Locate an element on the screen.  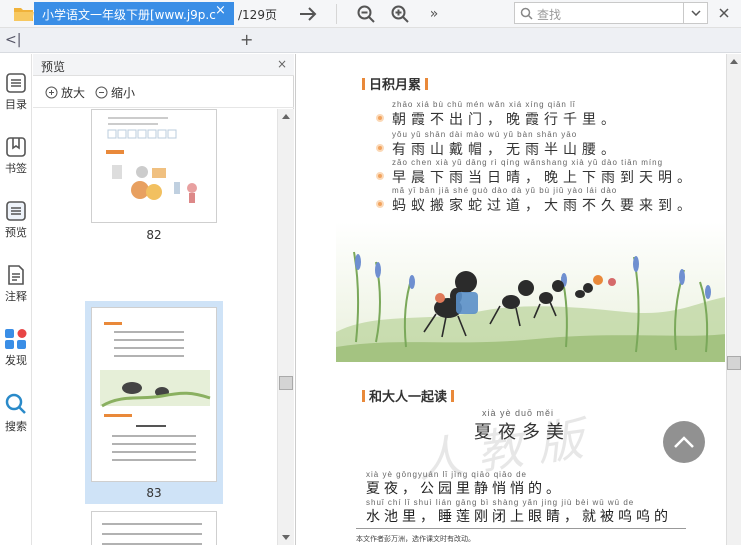
thumb-zoom-in-button: 放大 is located at coordinates (65, 92).